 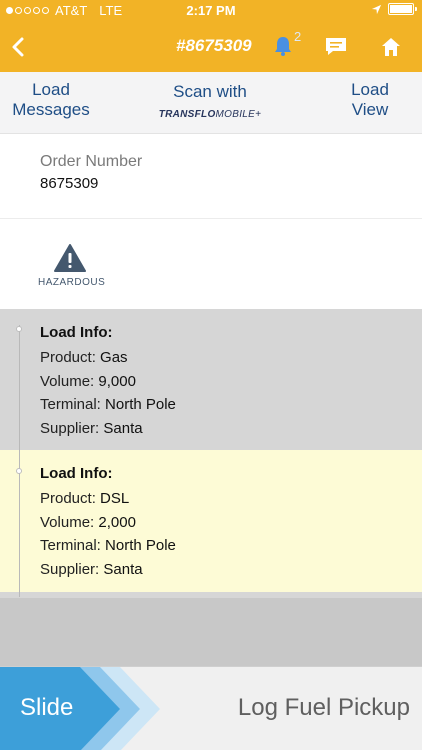 I want to click on order-number-section: Order Number 8675309, so click(x=211, y=176).